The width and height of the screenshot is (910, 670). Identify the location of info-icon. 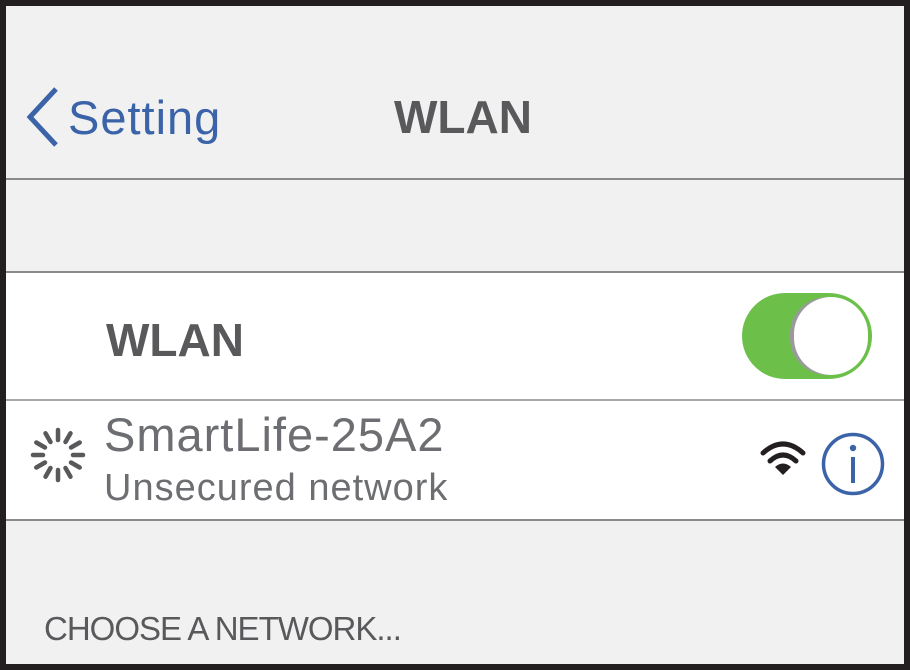
(853, 464).